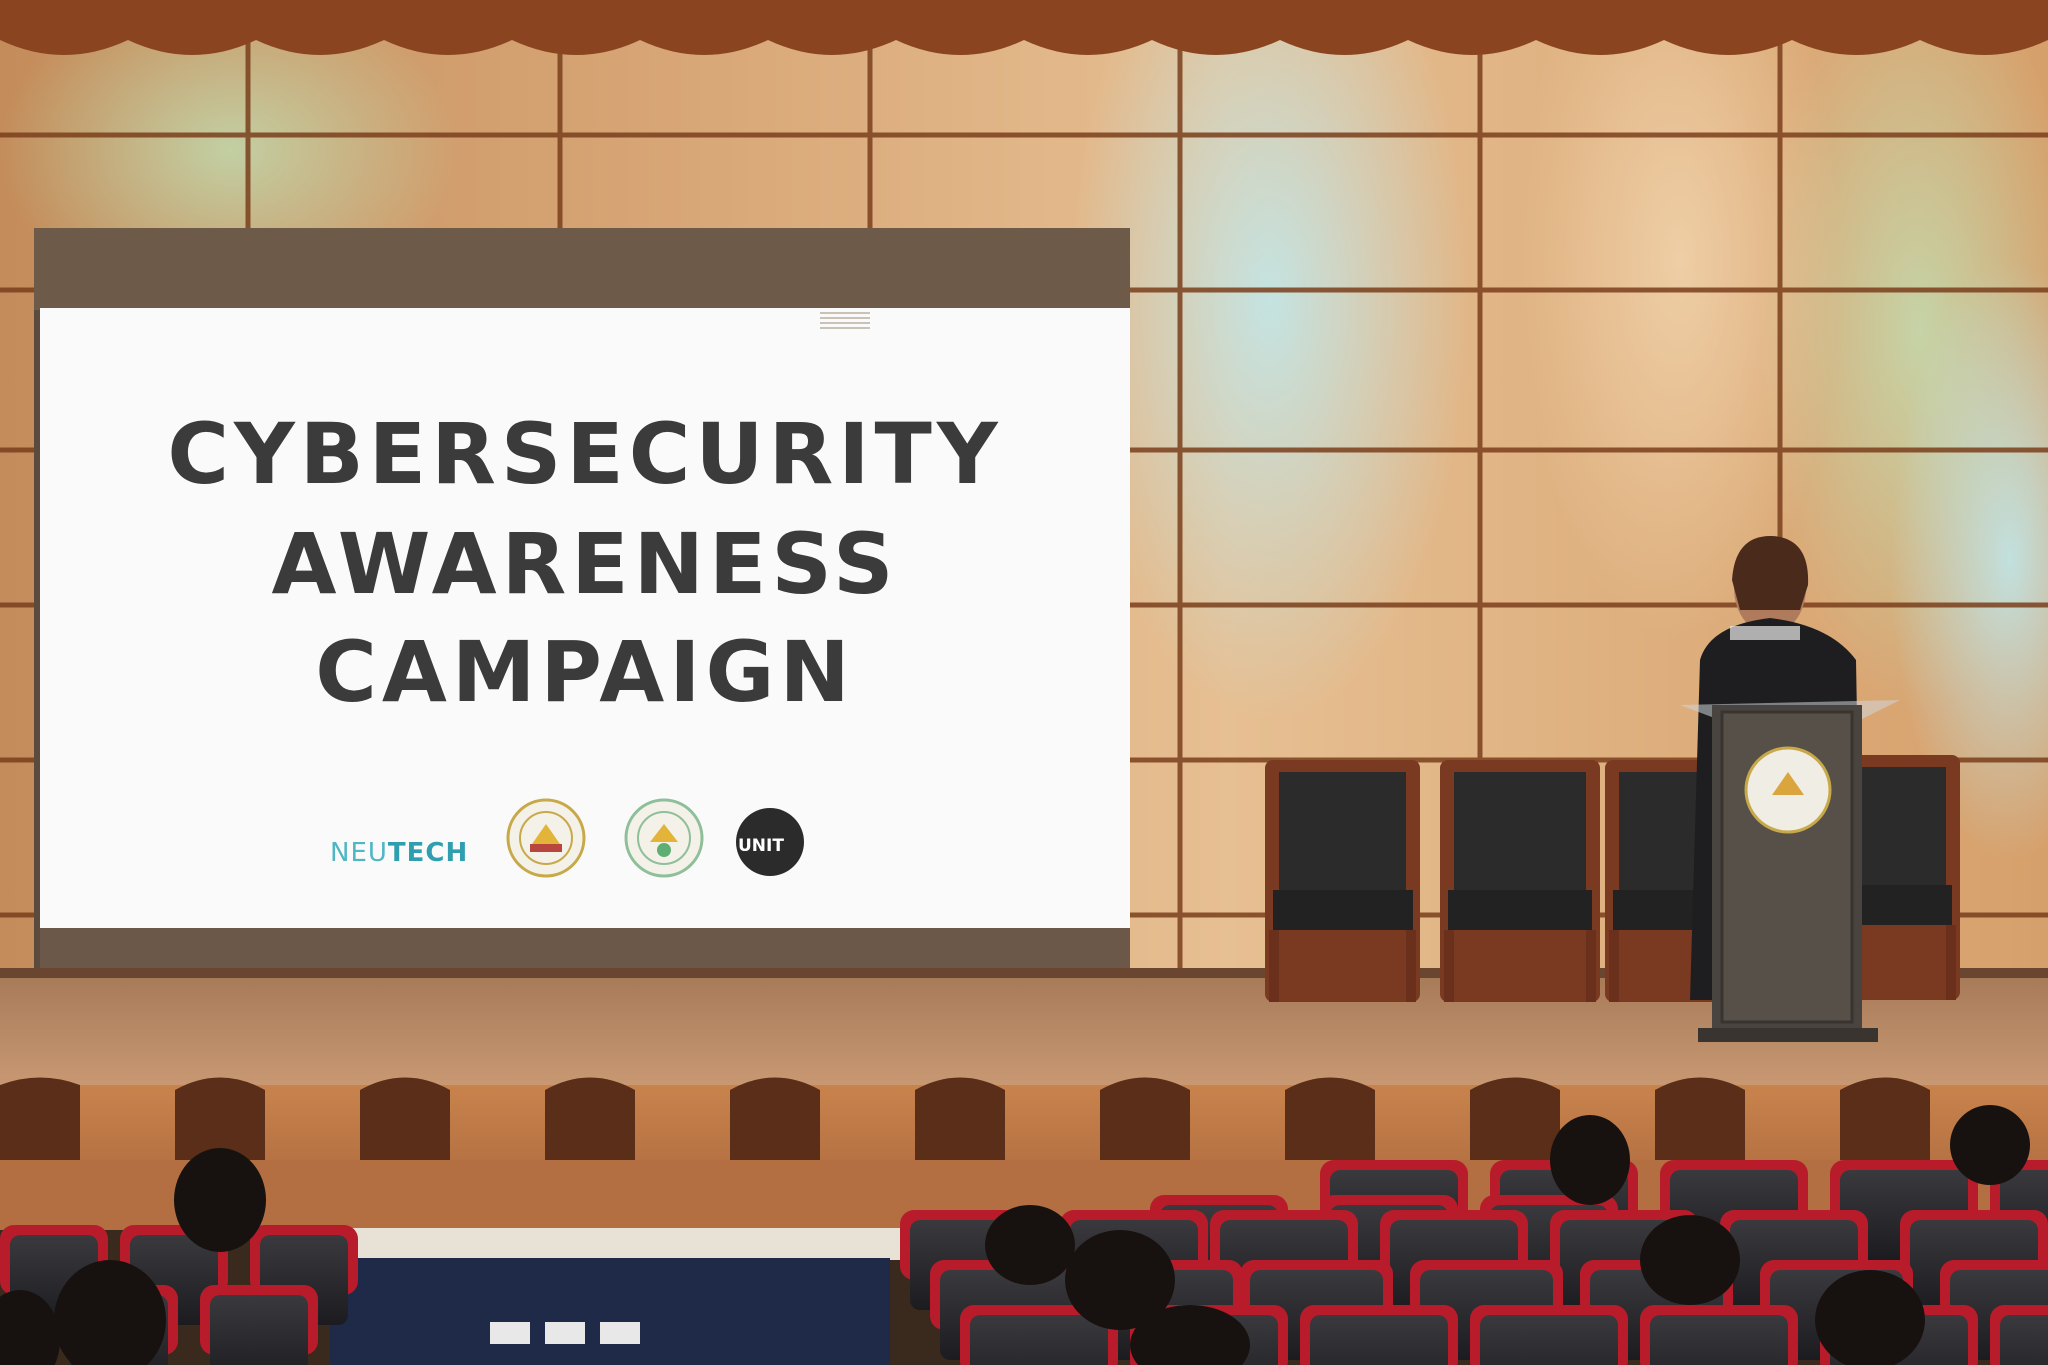 This screenshot has height=1365, width=2048. What do you see at coordinates (605, 1296) in the screenshot?
I see `front-table` at bounding box center [605, 1296].